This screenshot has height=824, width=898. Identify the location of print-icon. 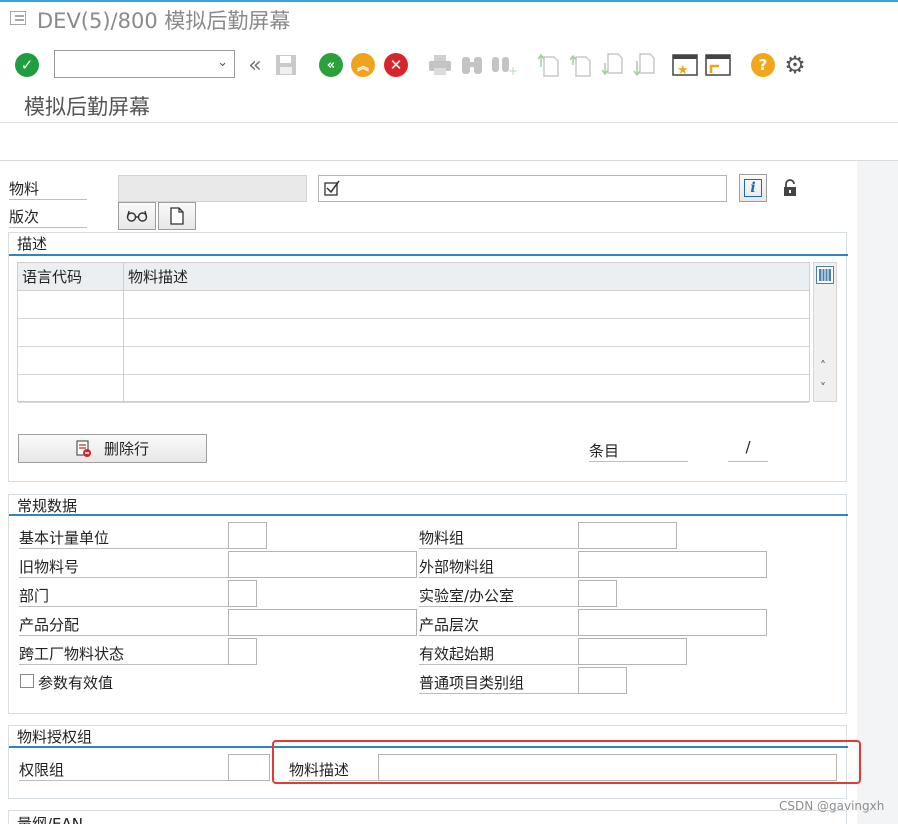
(440, 65).